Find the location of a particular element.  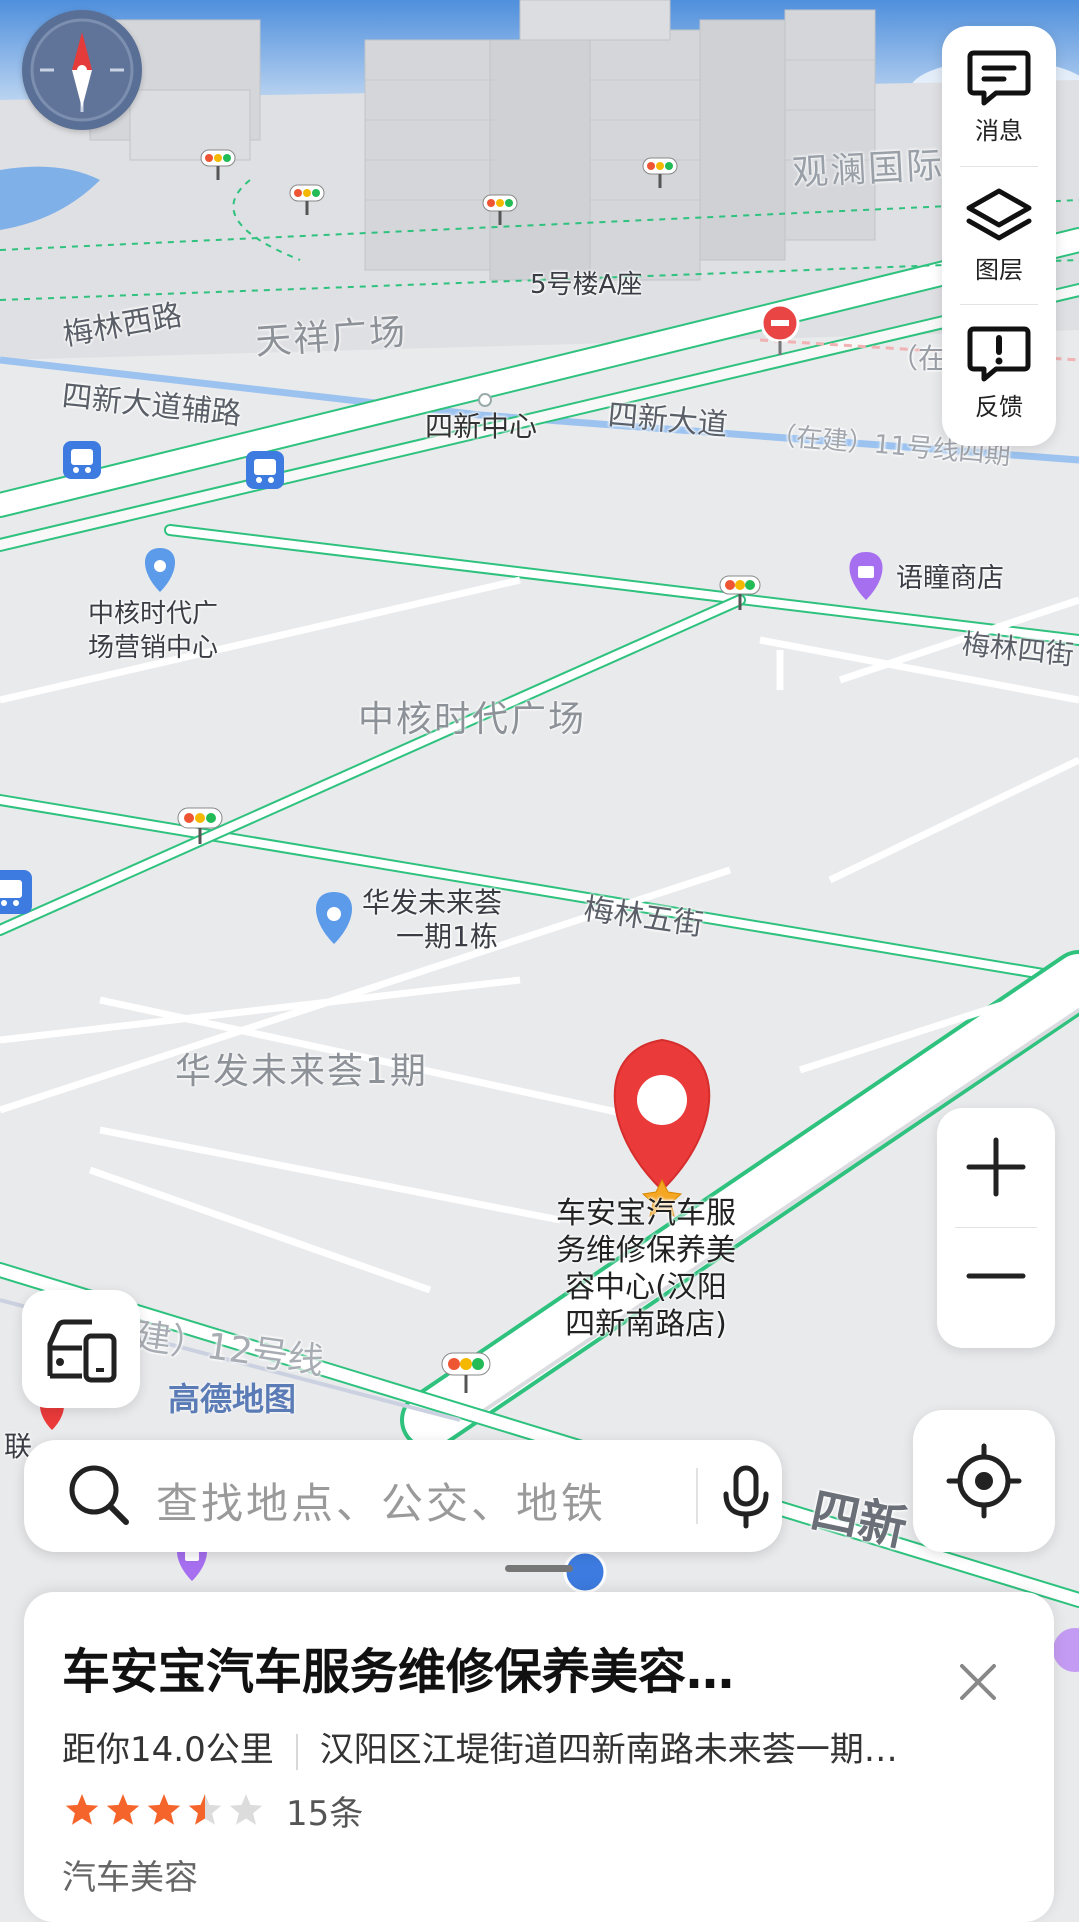

poi-line: 中核时代广 is located at coordinates (153, 614).